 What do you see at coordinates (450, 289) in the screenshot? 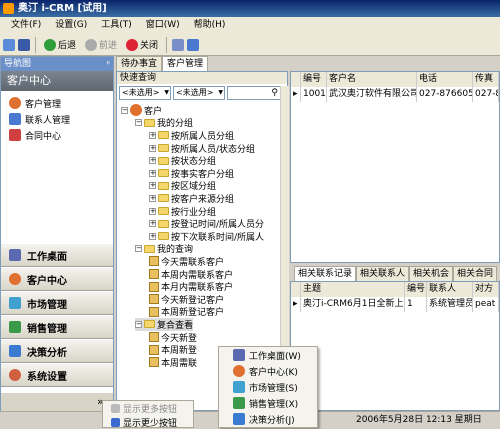
I see `column-header: 联系人` at bounding box center [450, 289].